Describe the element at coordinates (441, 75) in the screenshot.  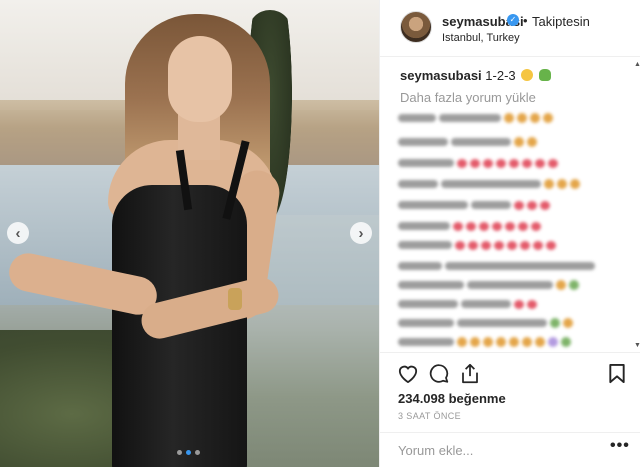
I see `caption-username: seymasubasi` at that location.